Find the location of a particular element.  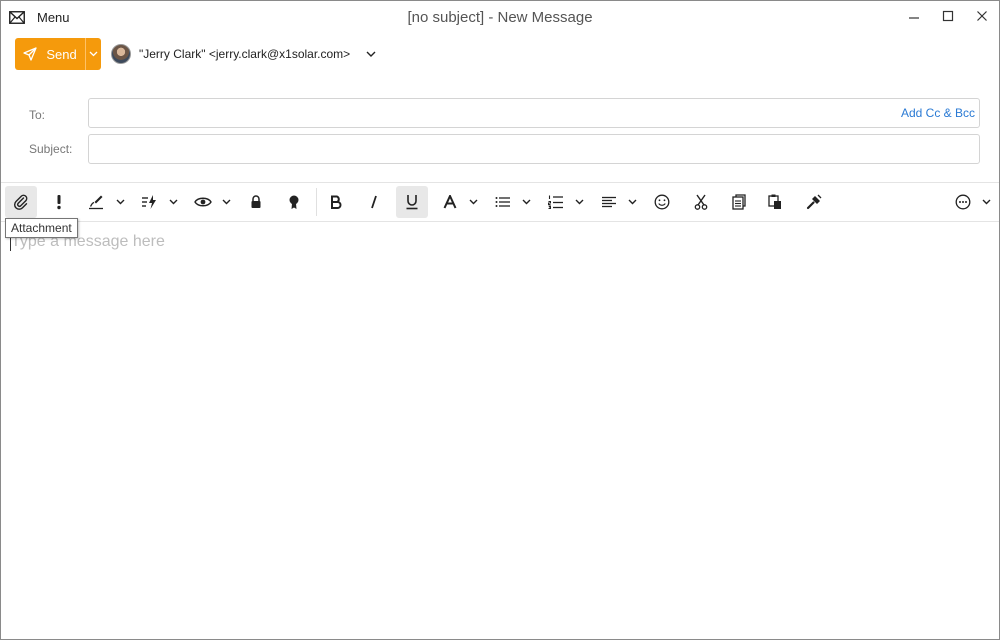

read-receipt-button is located at coordinates (203, 202).